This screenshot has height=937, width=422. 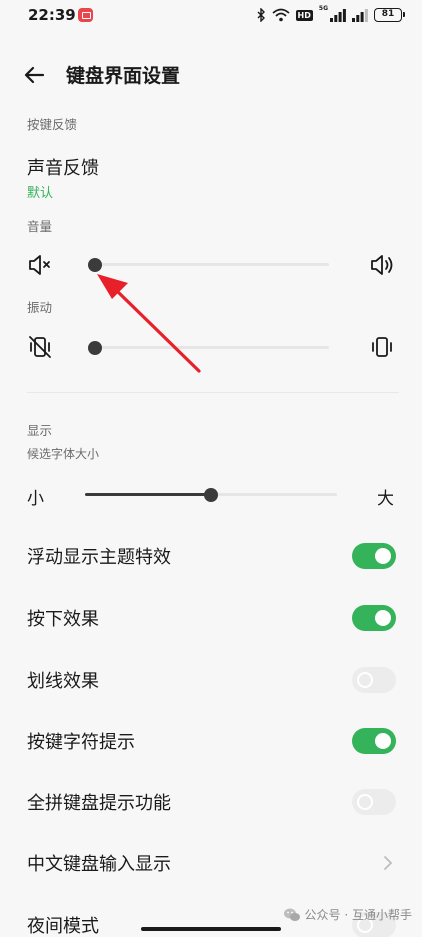 I want to click on volume-slider-thumb, so click(x=95, y=264).